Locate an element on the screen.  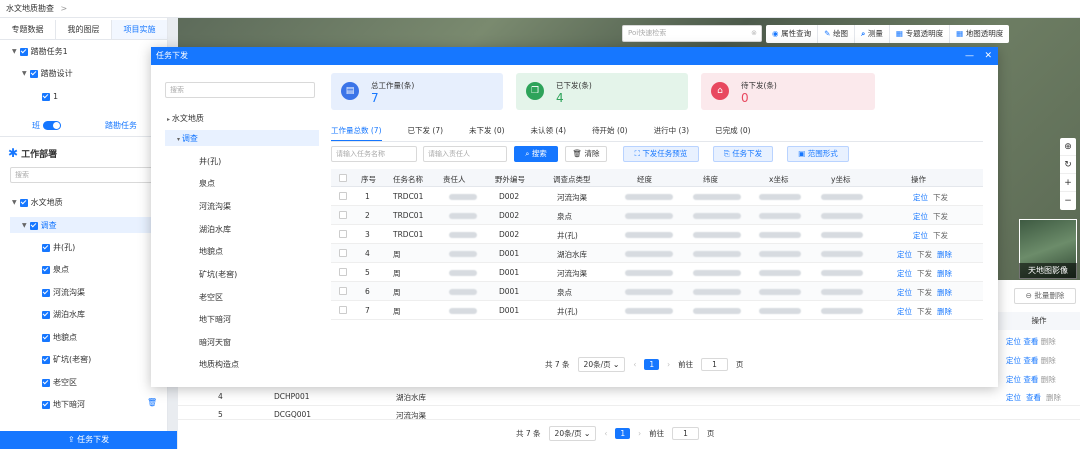
map-opacity-button: ▦ 地图透明度 is located at coordinates (979, 34).